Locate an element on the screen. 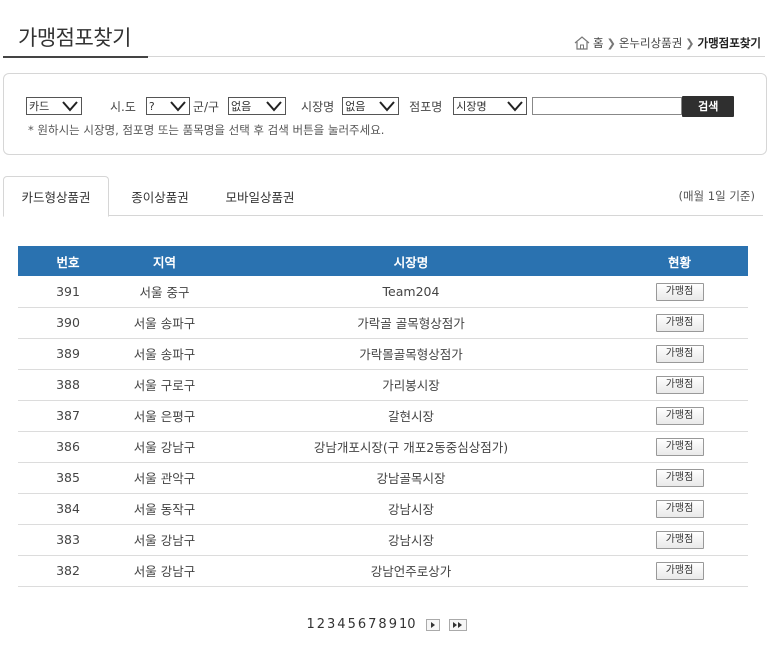 The image size is (775, 662). table-row: 382 서울 강남구 강남언주로상가 가맹점 is located at coordinates (383, 571).